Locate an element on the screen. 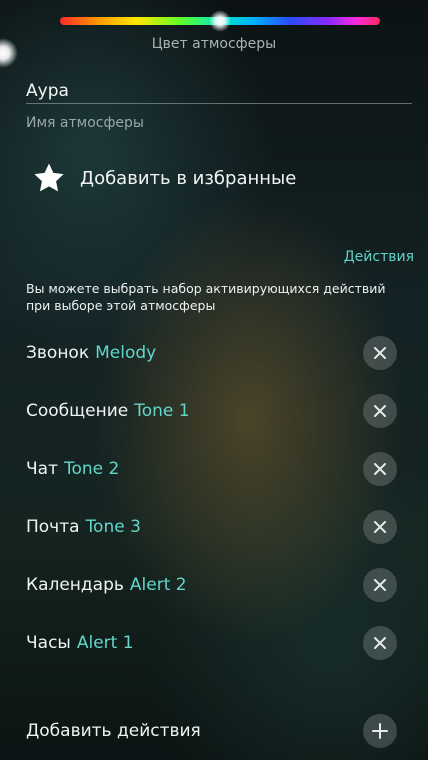 This screenshot has width=428, height=760. action-text: Часы Alert 1 is located at coordinates (80, 643).